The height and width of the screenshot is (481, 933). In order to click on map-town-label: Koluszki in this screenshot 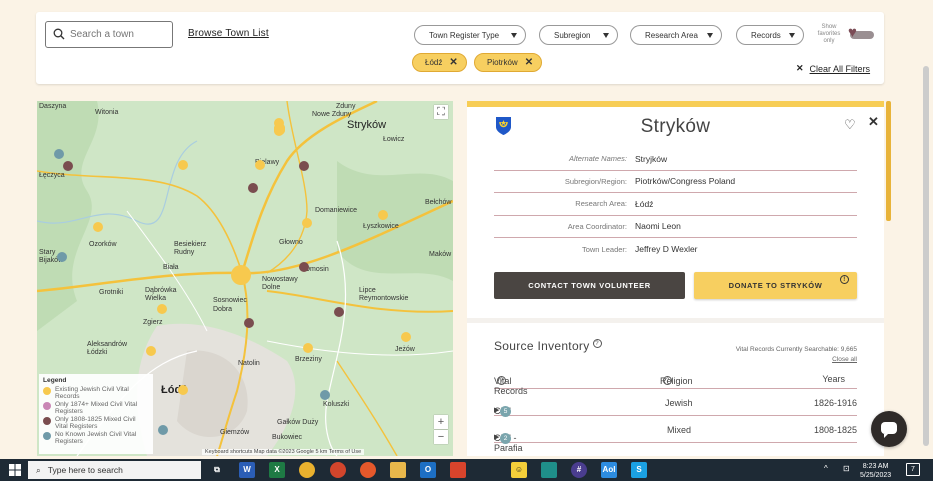, I will do `click(336, 404)`.